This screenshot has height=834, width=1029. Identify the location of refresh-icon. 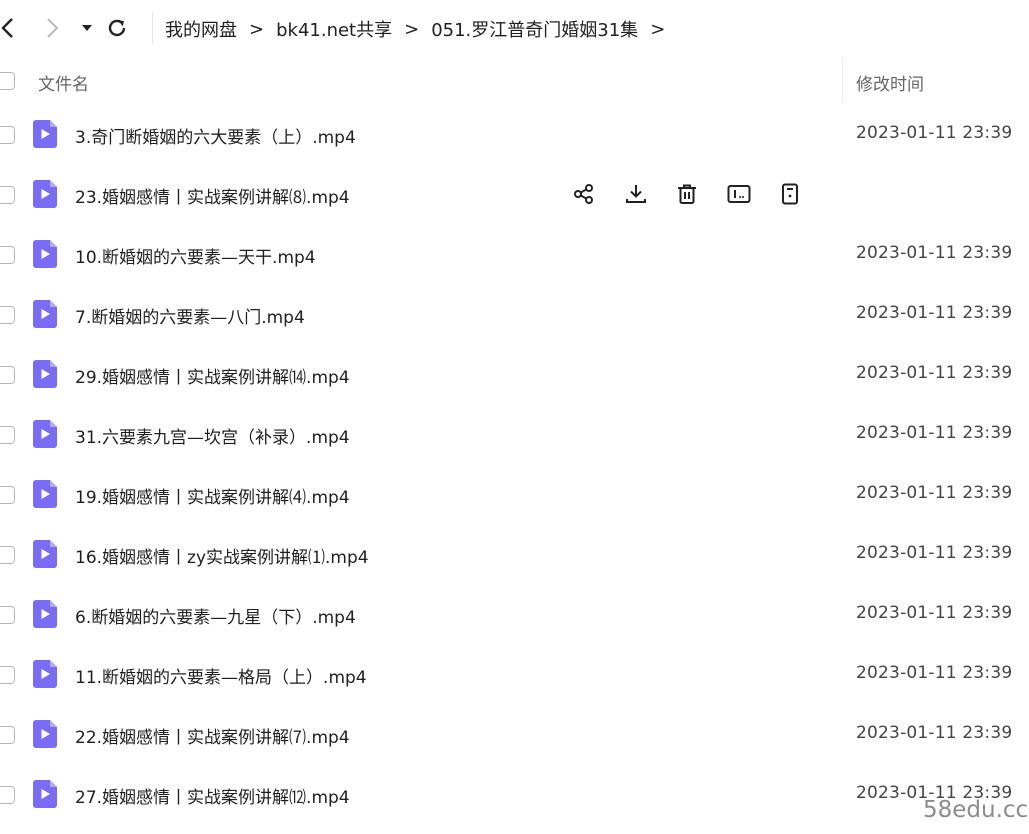
(117, 28).